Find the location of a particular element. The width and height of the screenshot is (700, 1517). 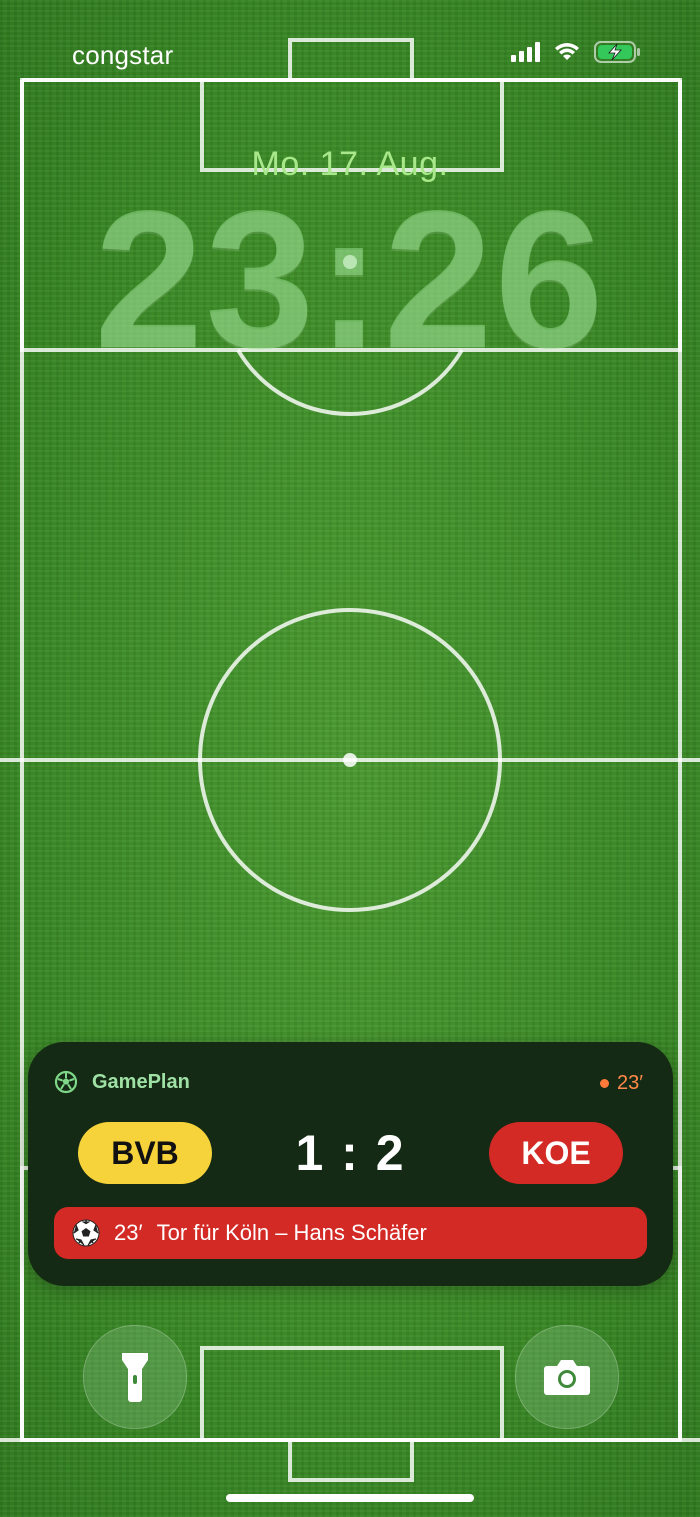

camera-button is located at coordinates (567, 1377).